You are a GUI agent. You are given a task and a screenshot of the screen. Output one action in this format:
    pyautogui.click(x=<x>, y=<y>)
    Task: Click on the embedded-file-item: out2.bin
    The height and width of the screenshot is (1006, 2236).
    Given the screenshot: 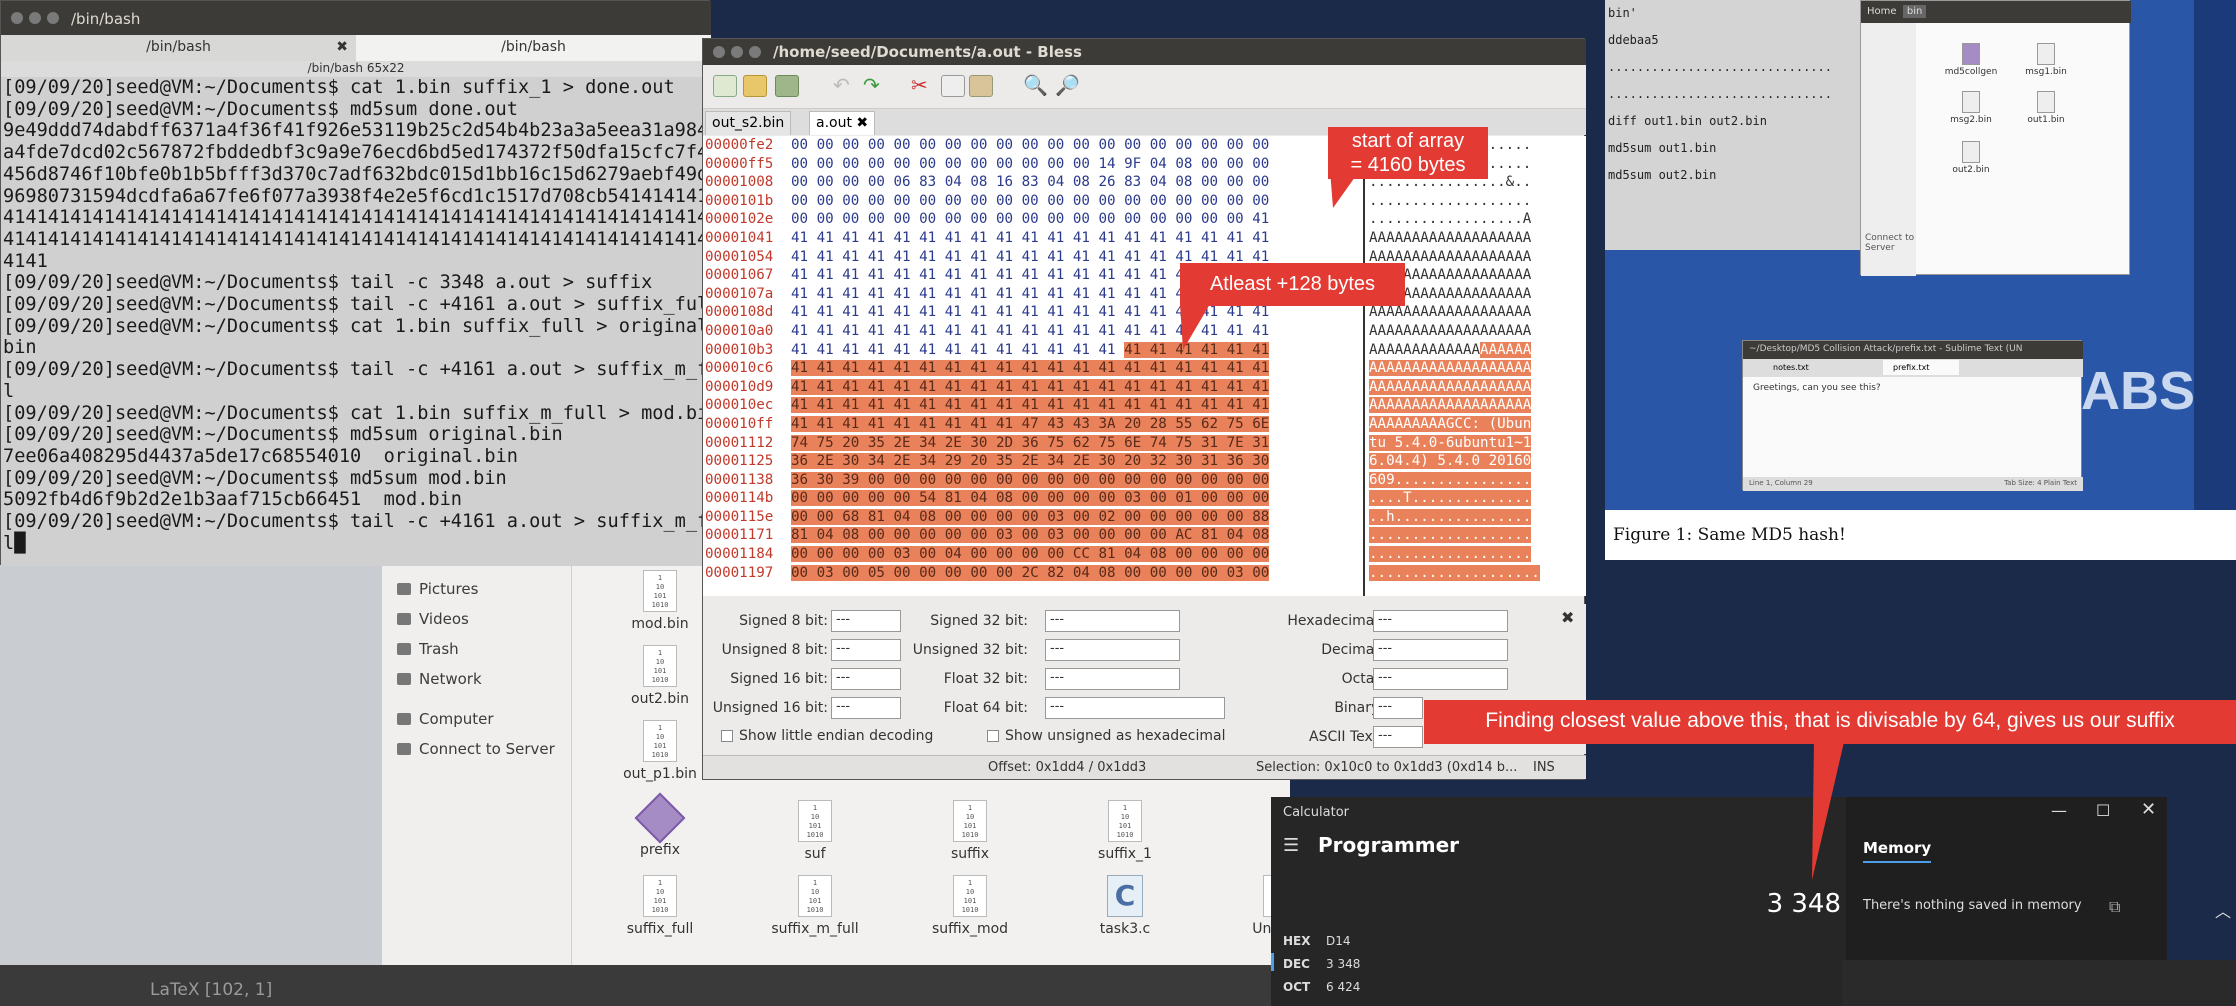 What is the action you would take?
    pyautogui.click(x=1971, y=158)
    